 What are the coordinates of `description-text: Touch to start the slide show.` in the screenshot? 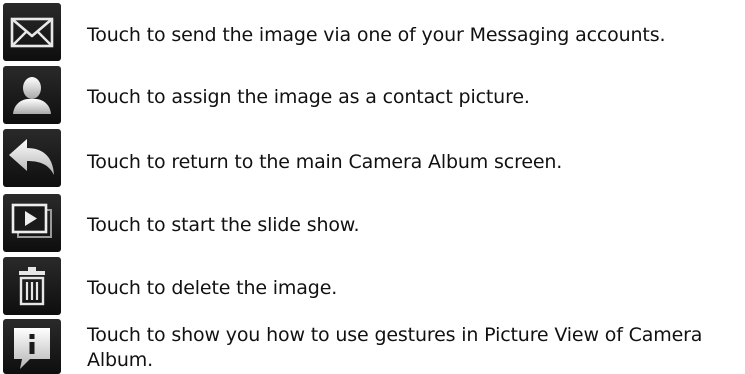 It's located at (223, 225).